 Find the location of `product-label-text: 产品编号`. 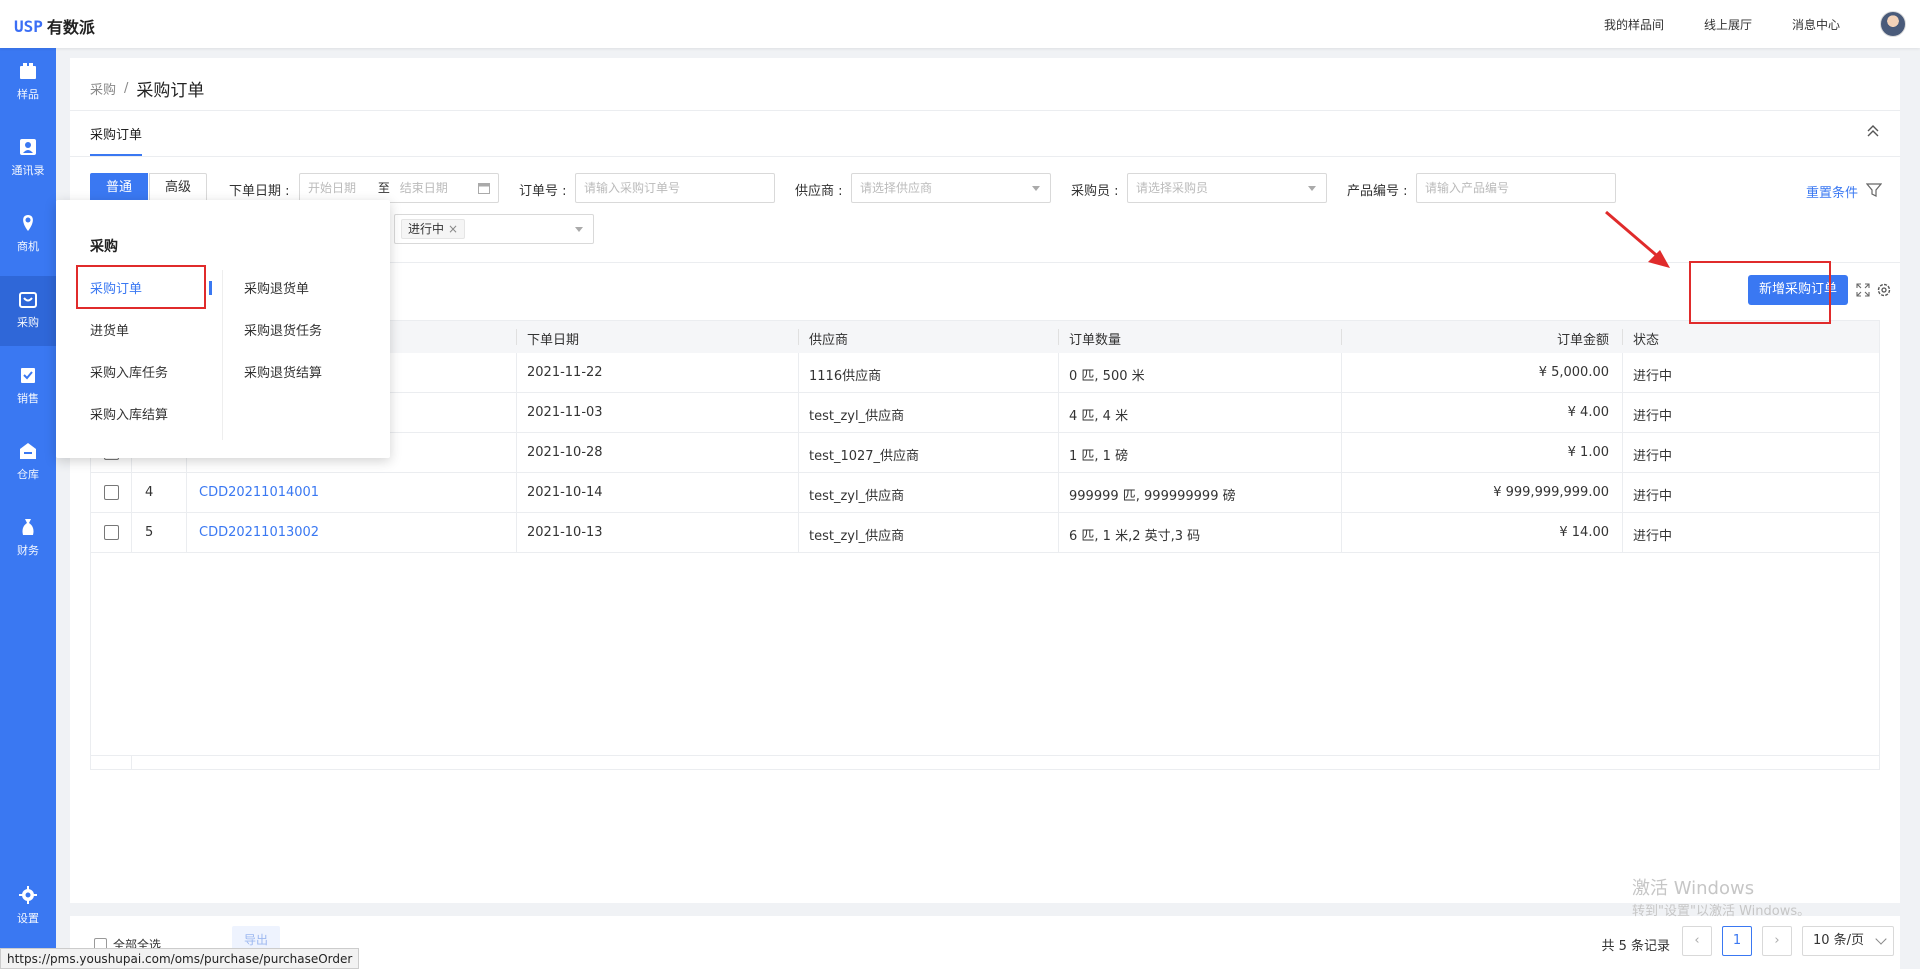

product-label-text: 产品编号 is located at coordinates (1373, 191).